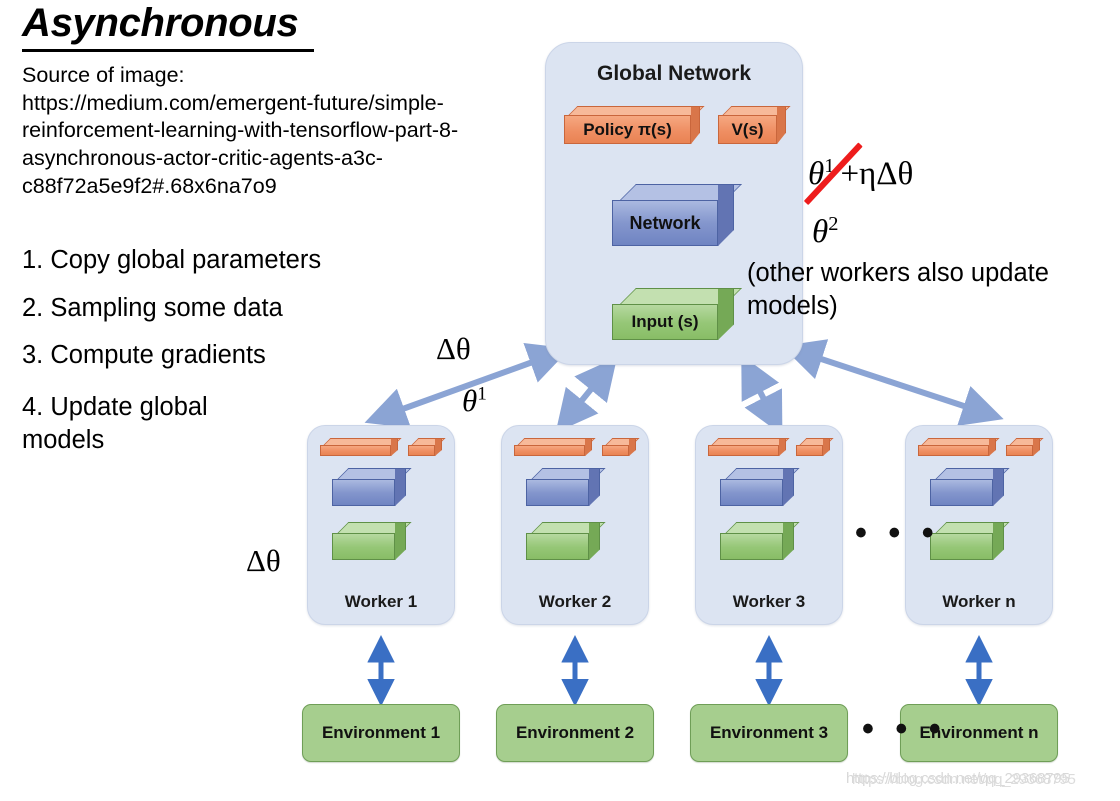  I want to click on list-item: 2. Sampling some data, so click(152, 307).